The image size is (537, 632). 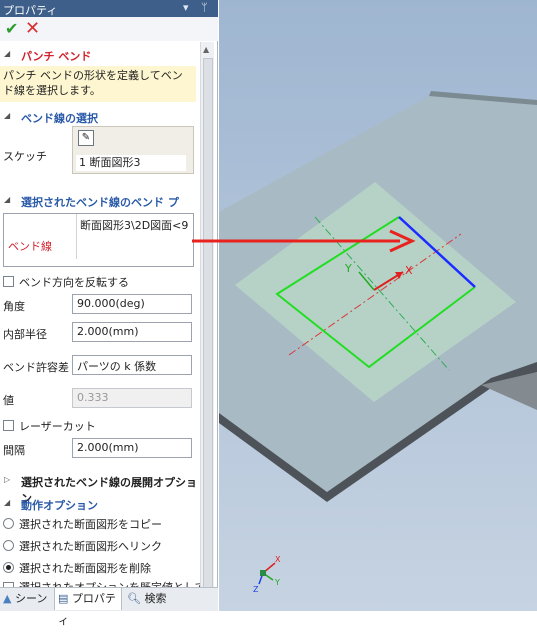 I want to click on panel-dropdown-icon: ▾, so click(x=186, y=7).